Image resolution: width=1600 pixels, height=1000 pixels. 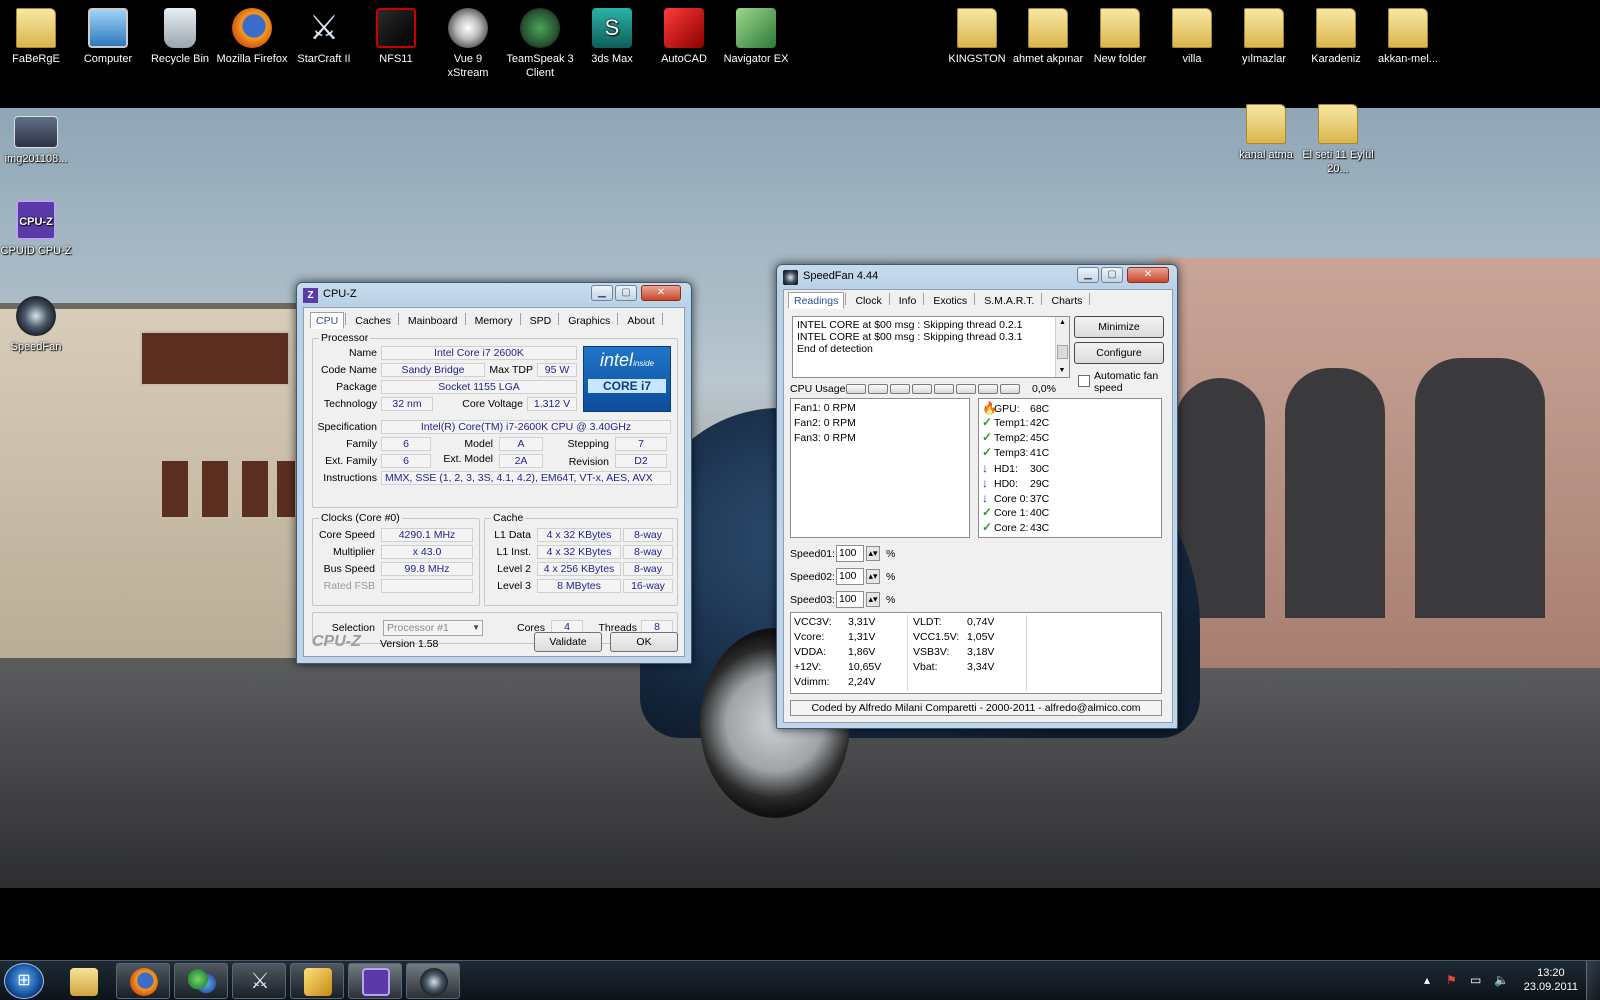 I want to click on ok-button: OK, so click(x=644, y=642).